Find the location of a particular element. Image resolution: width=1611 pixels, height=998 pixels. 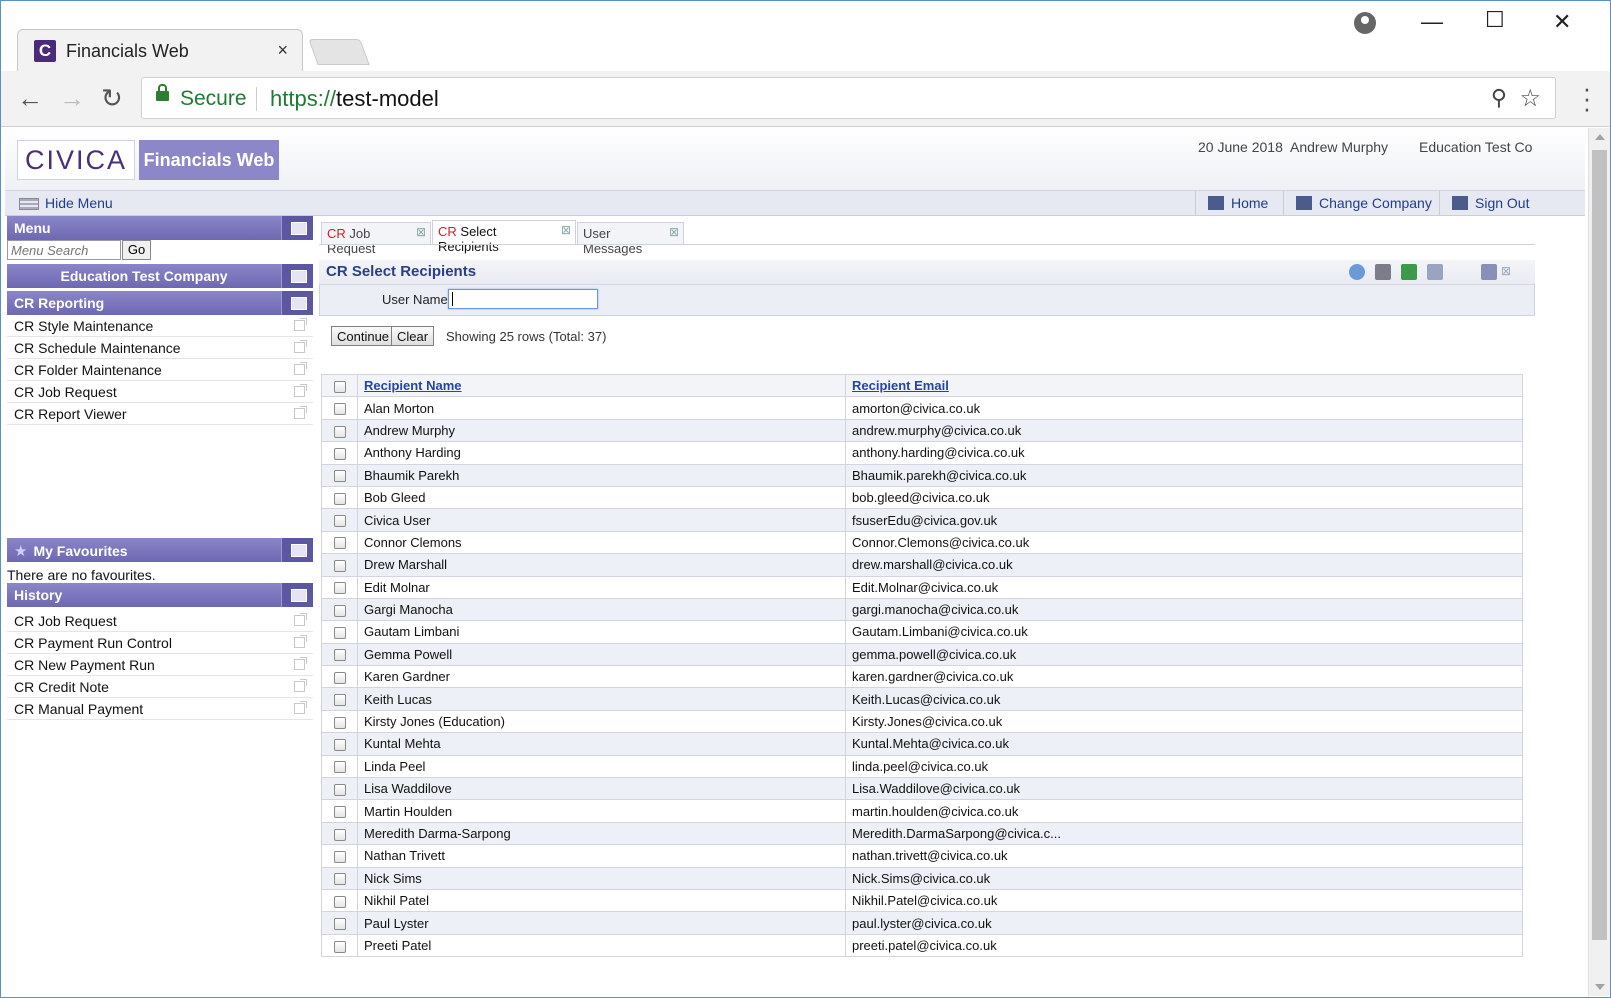

table-row: Alan Morton amorton@civica.co.uk is located at coordinates (922, 408).